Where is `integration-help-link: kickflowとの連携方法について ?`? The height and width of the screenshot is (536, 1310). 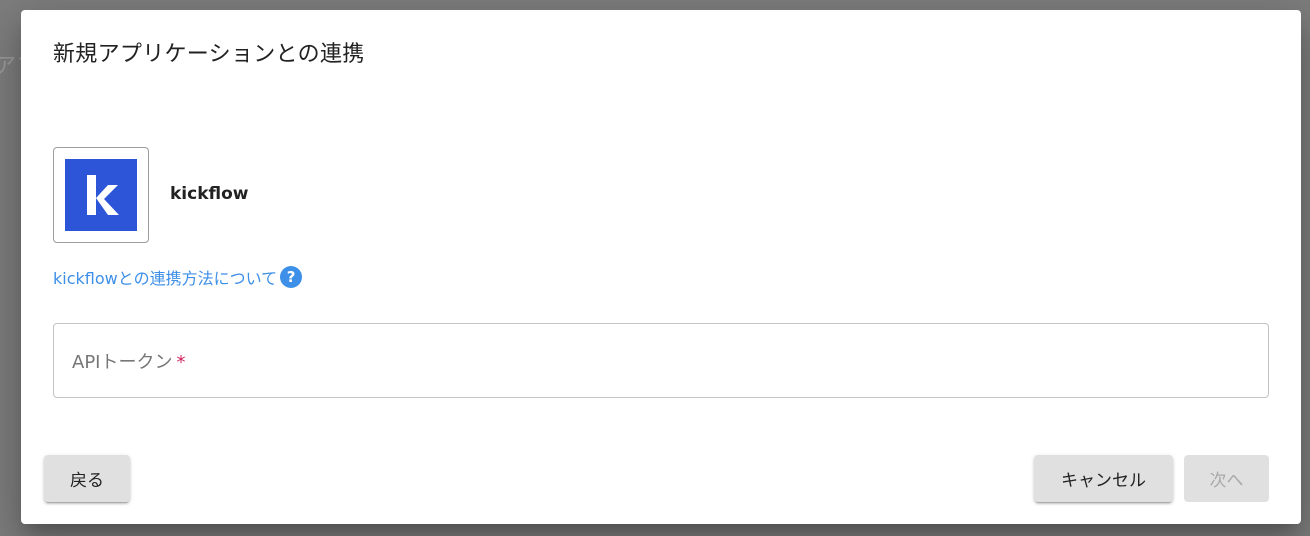 integration-help-link: kickflowとの連携方法について ? is located at coordinates (178, 277).